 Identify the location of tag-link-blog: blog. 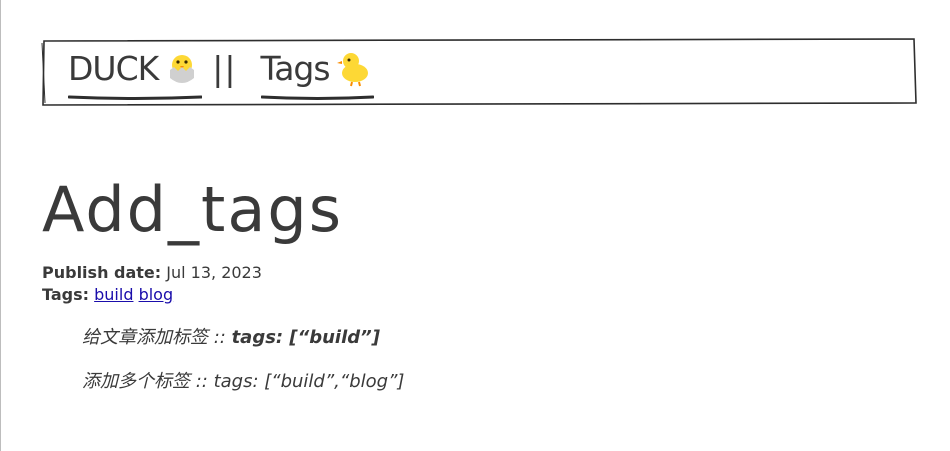
(156, 294).